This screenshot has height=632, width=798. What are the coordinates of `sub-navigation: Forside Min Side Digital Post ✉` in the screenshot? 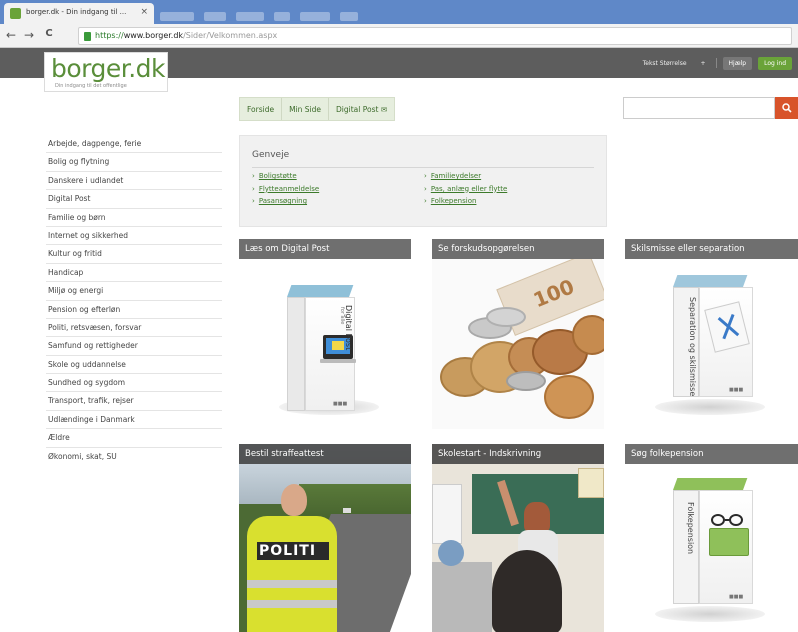 It's located at (317, 109).